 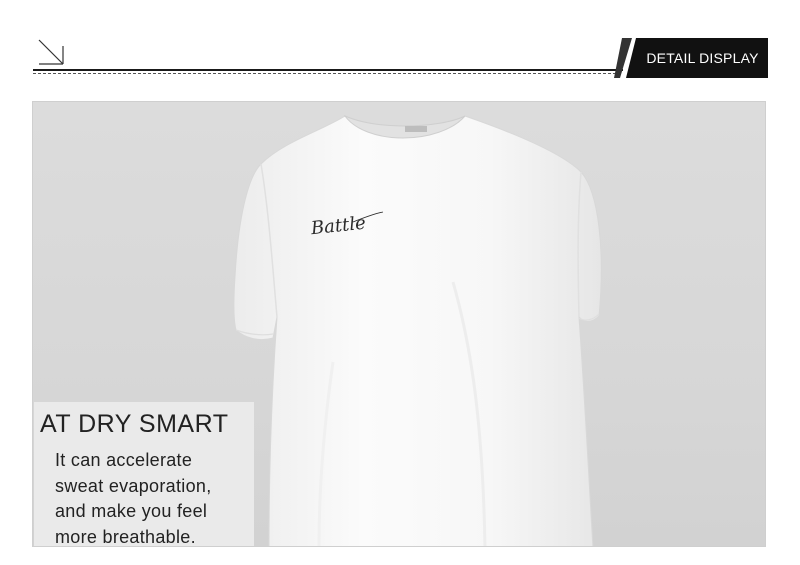 I want to click on feature-line: and make you feel, so click(x=131, y=511).